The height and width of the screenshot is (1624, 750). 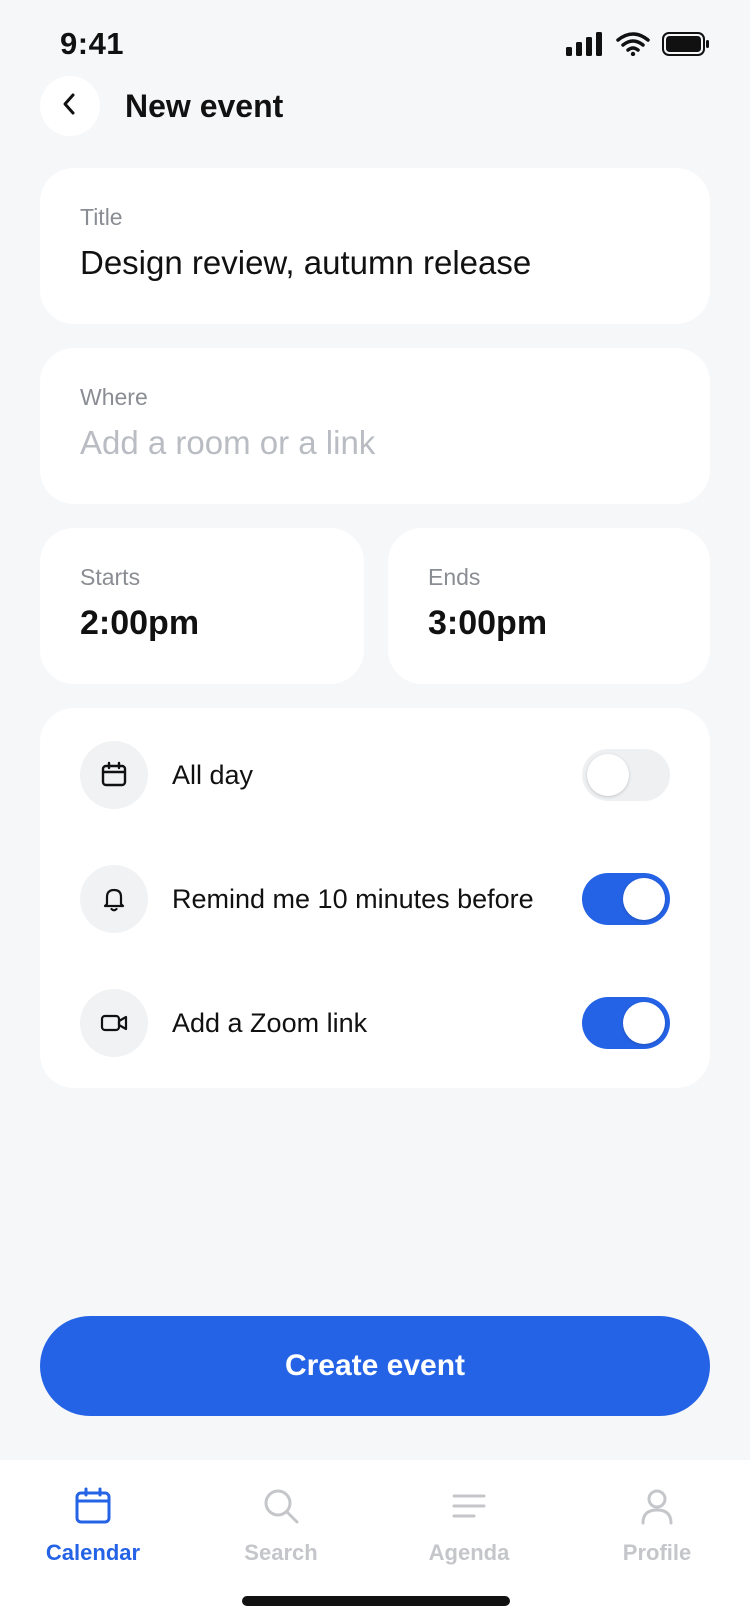 I want to click on starts-card: Starts 2:00pm, so click(x=202, y=606).